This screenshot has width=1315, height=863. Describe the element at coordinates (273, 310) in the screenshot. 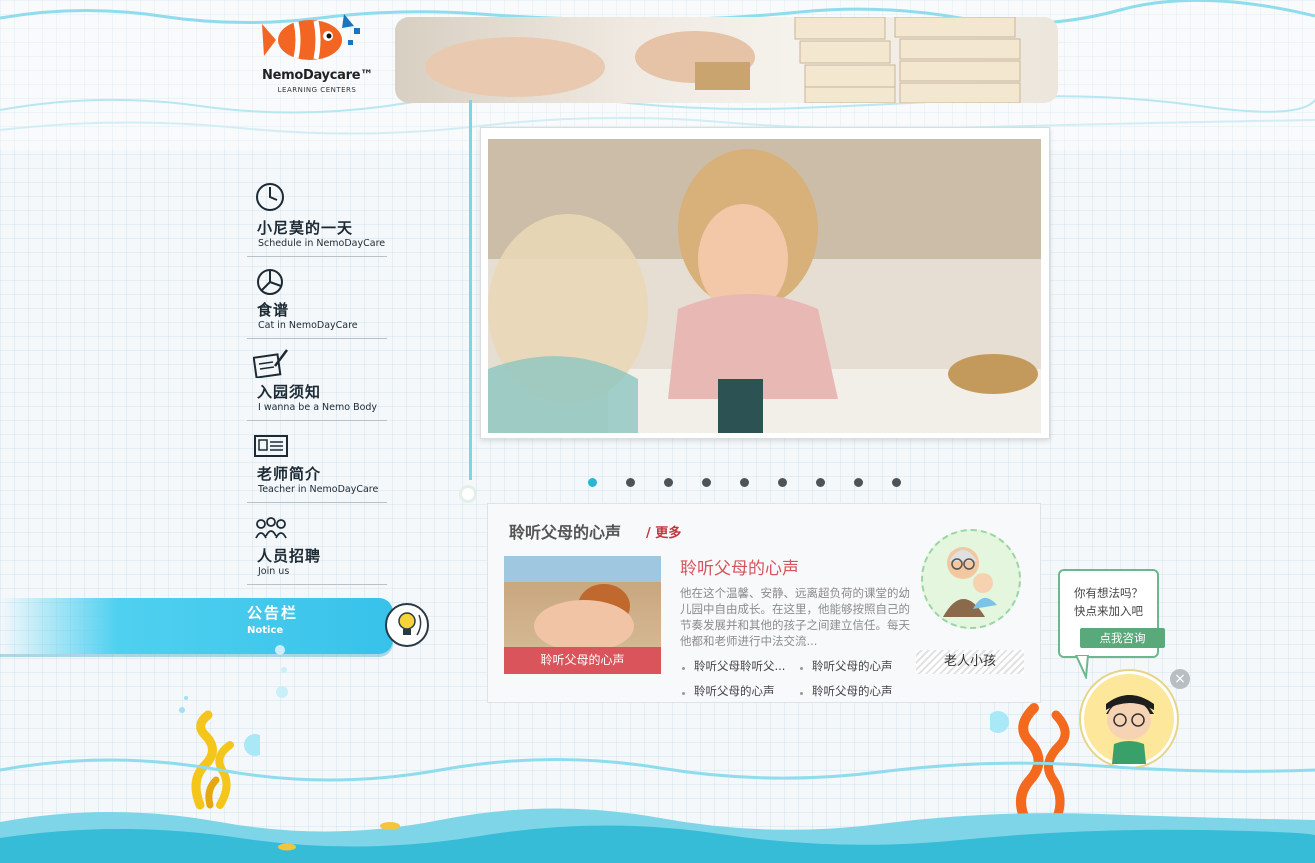

I see `nav-label-cn: 食谱` at that location.